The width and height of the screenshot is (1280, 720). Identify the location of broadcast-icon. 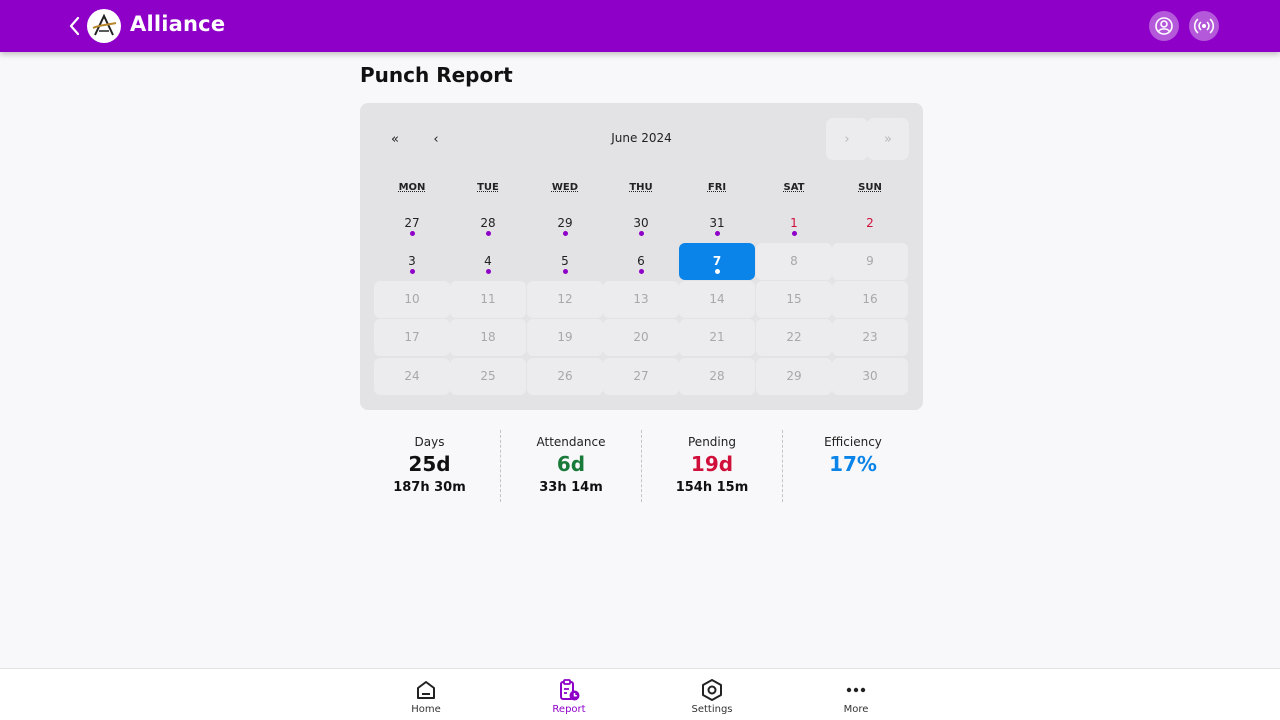
(1204, 26).